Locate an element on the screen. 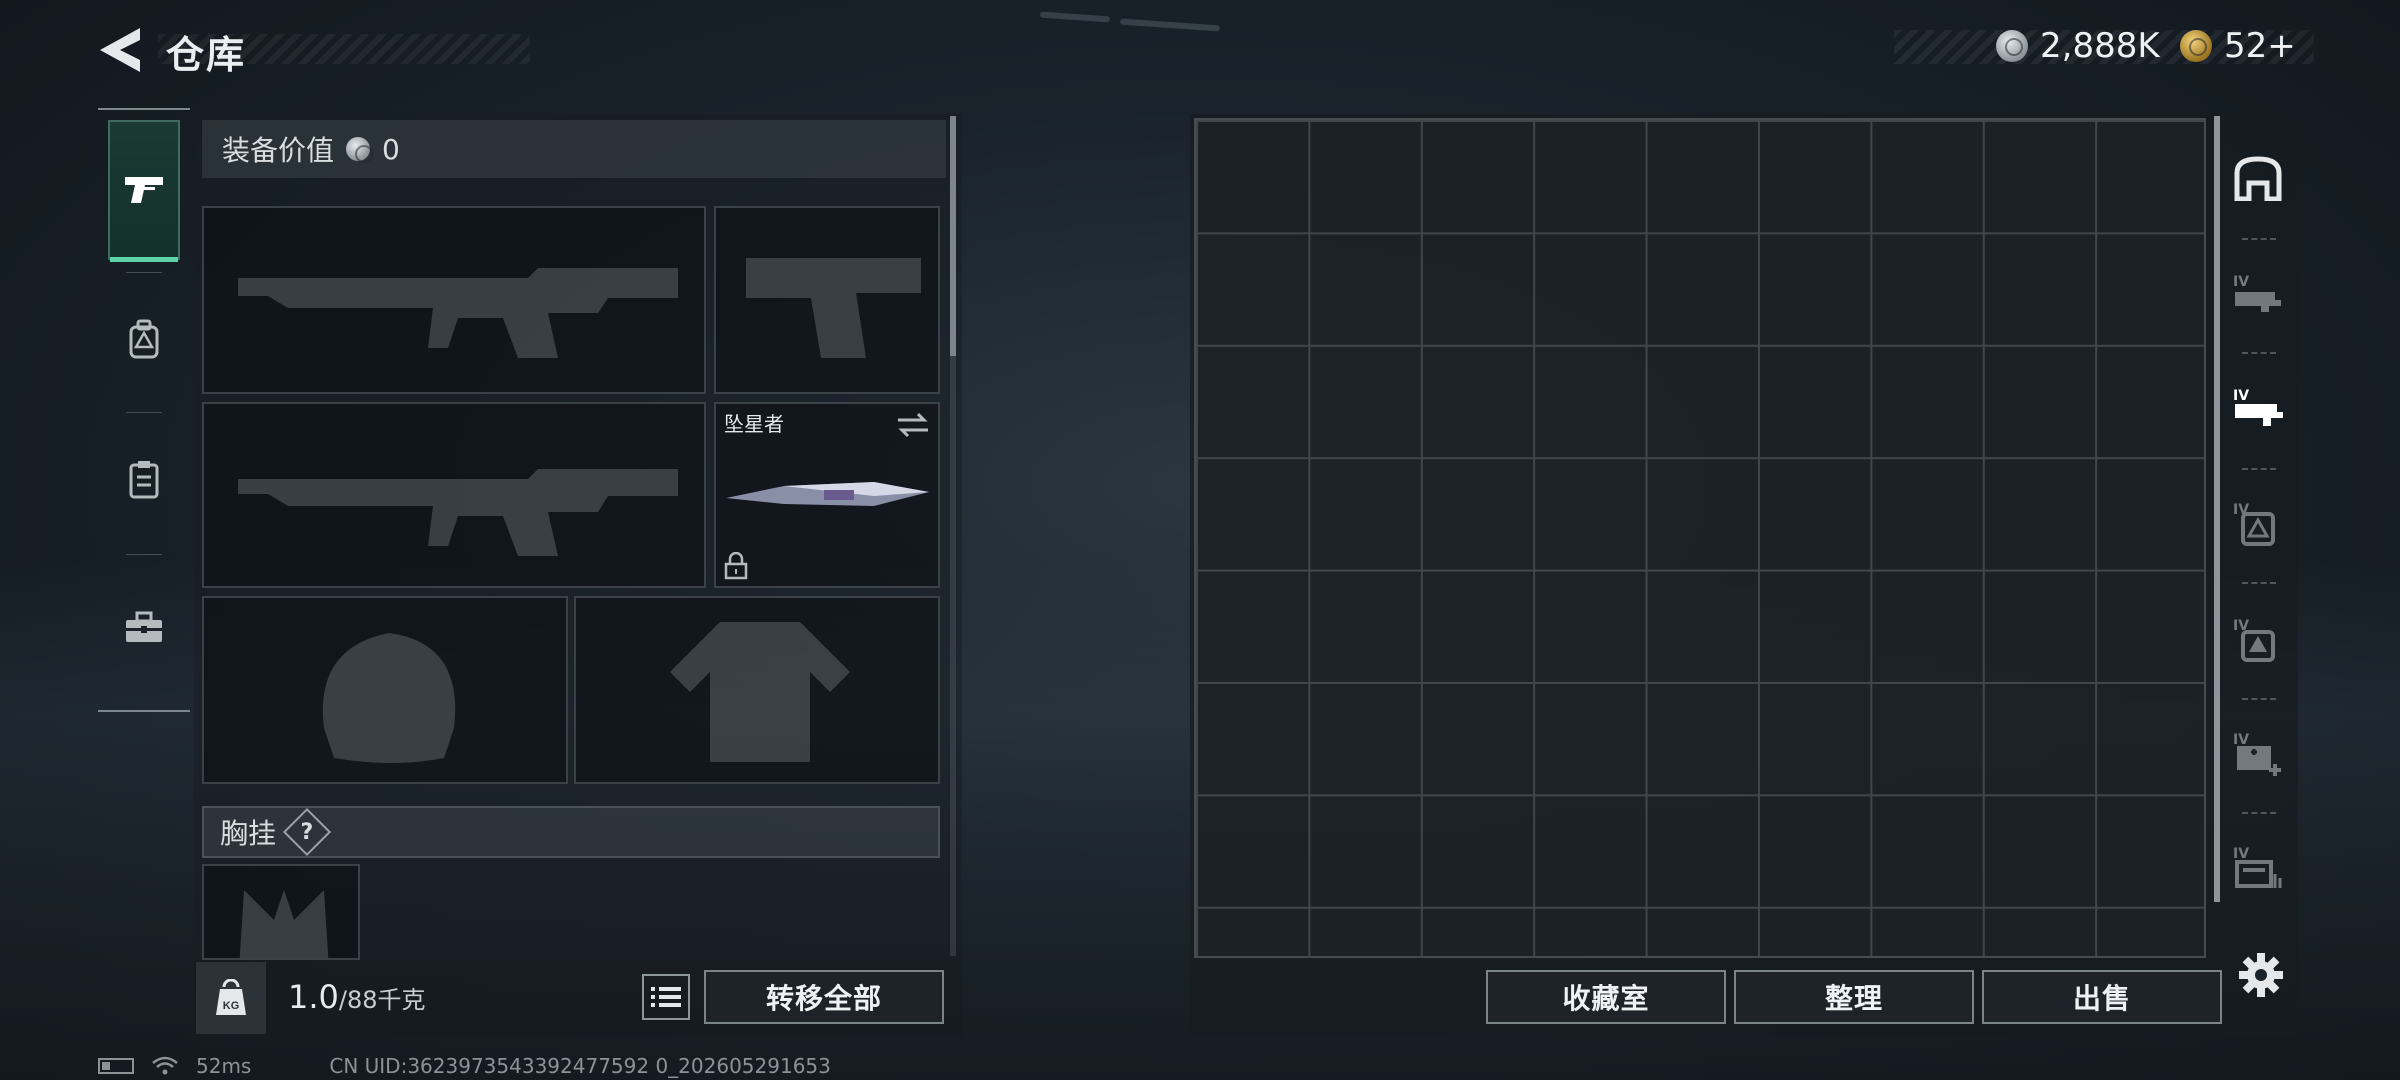 Image resolution: width=2400 pixels, height=1080 pixels. tab-storage-misc: IV is located at coordinates (2258, 868).